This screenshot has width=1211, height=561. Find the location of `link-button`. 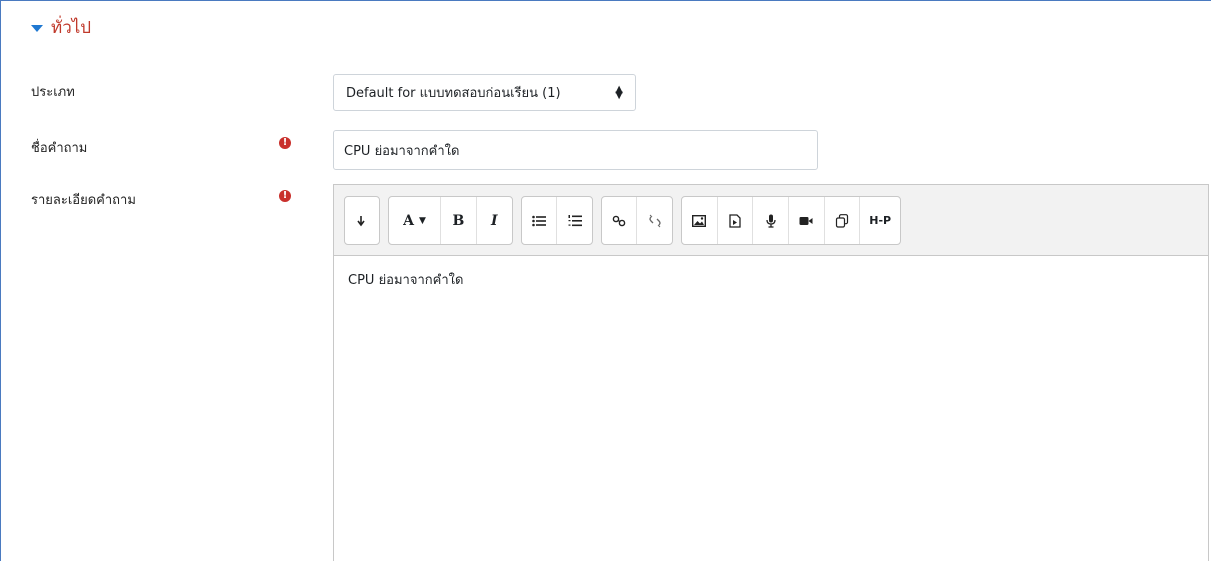

link-button is located at coordinates (620, 220).